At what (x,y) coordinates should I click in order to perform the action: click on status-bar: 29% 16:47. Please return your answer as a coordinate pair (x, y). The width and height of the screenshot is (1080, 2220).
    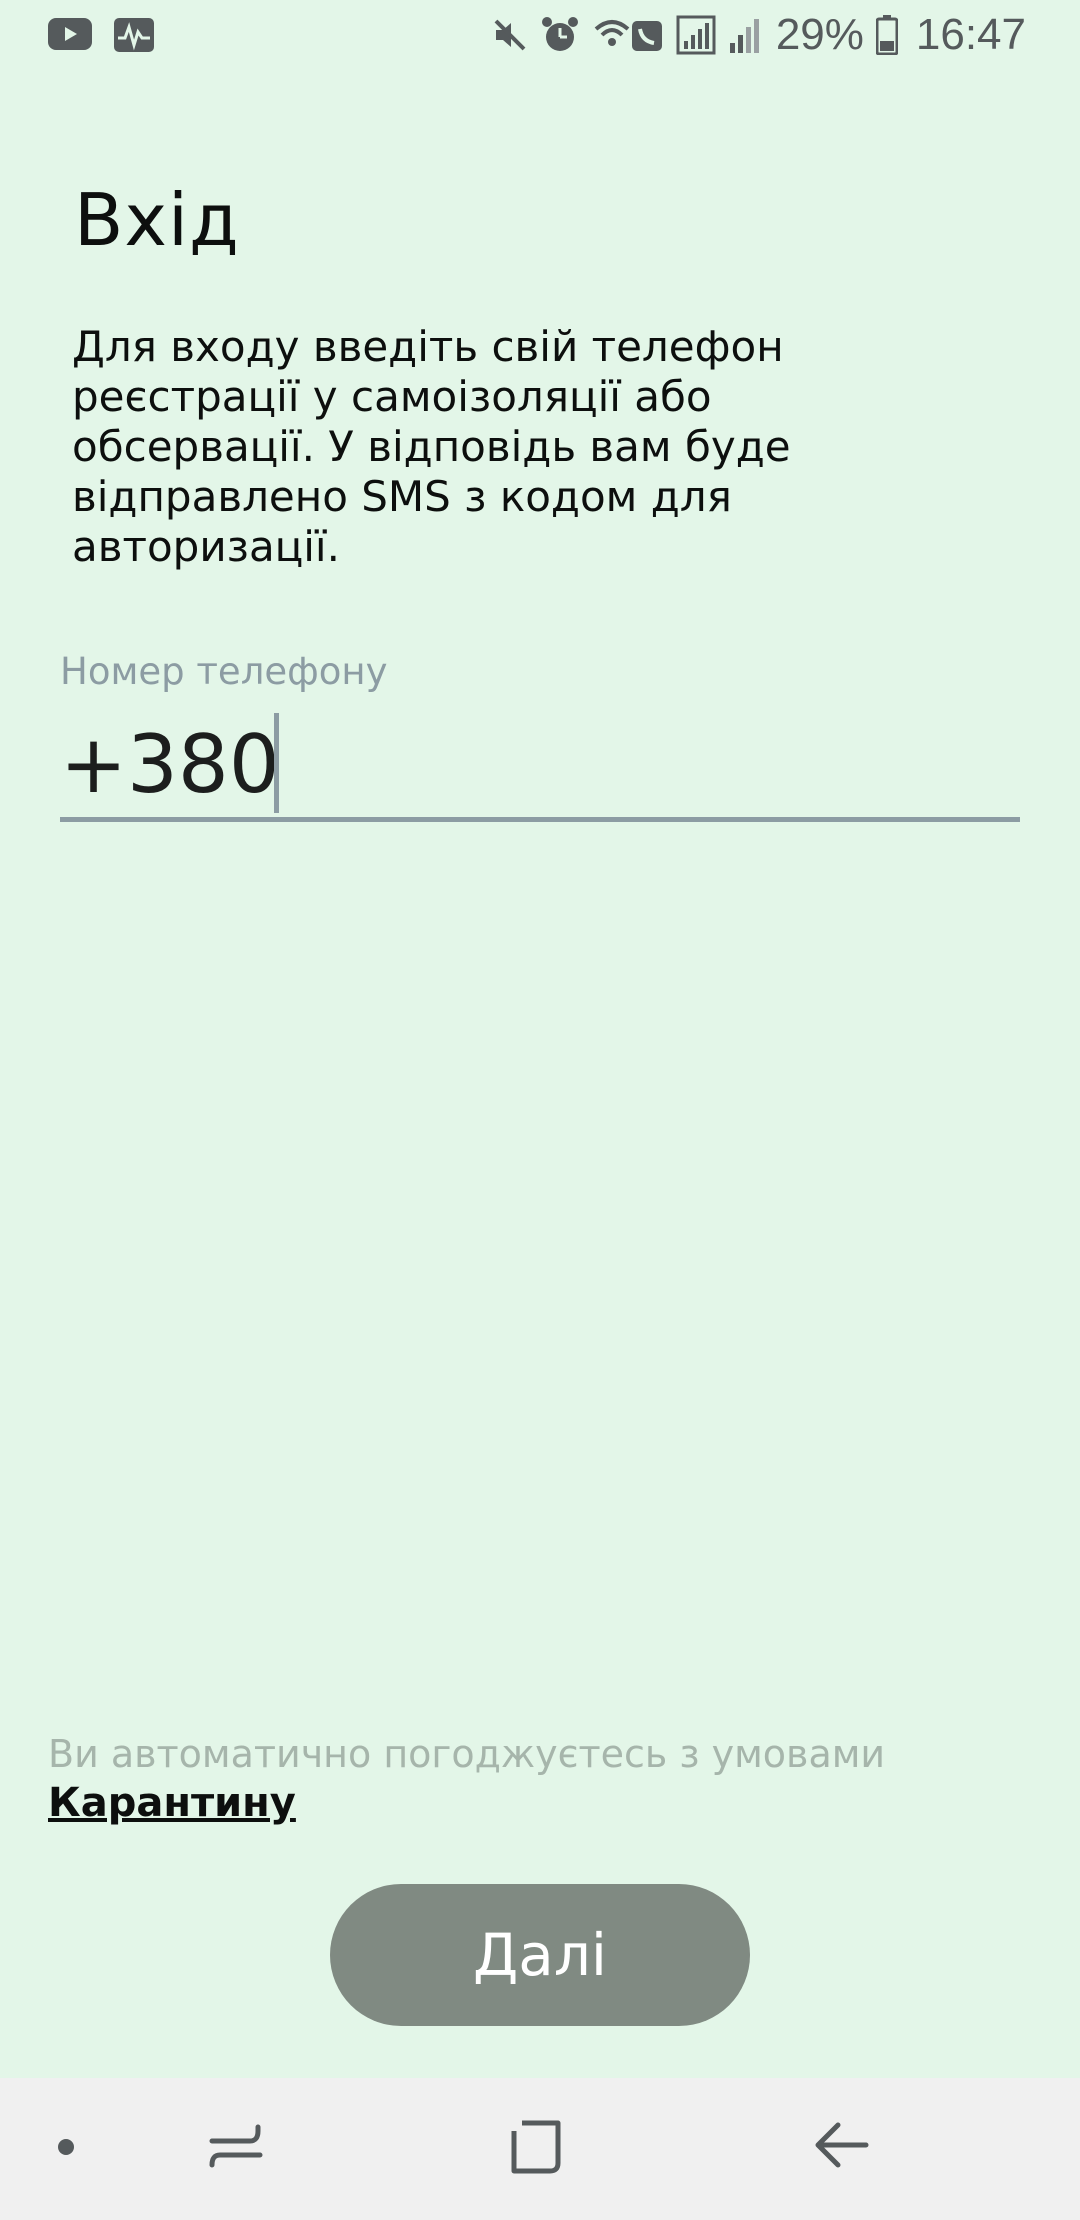
    Looking at the image, I should click on (540, 35).